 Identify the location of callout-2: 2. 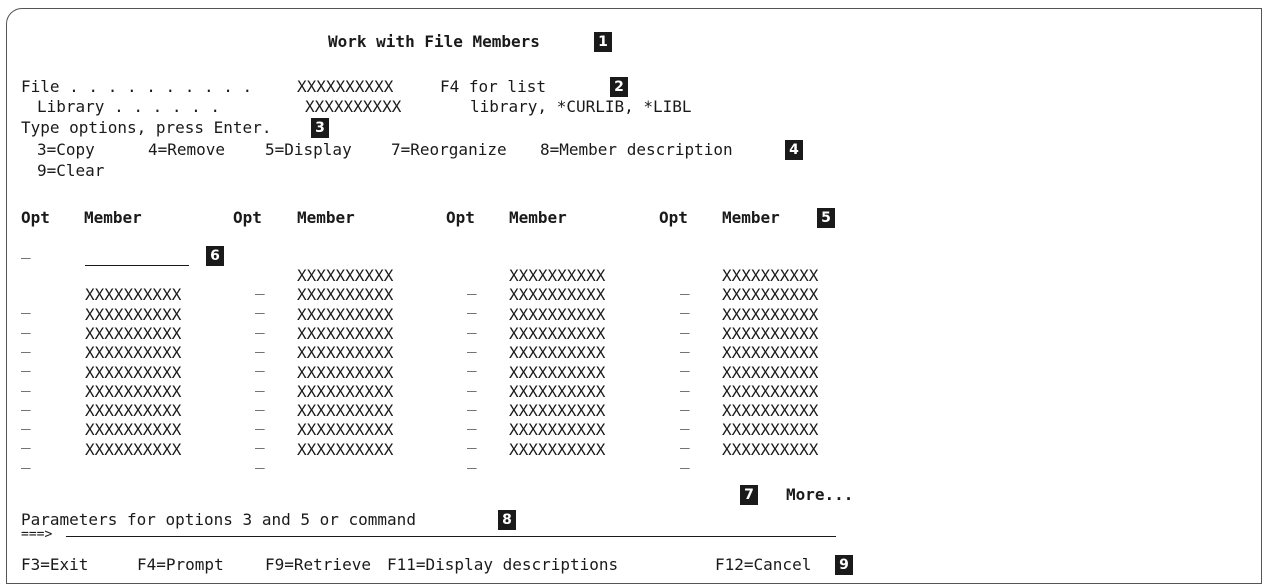
(619, 87).